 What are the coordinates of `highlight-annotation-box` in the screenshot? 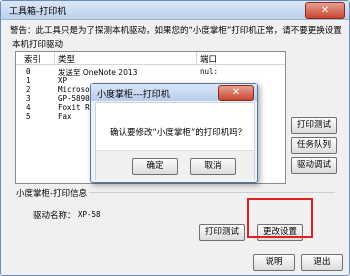 It's located at (280, 218).